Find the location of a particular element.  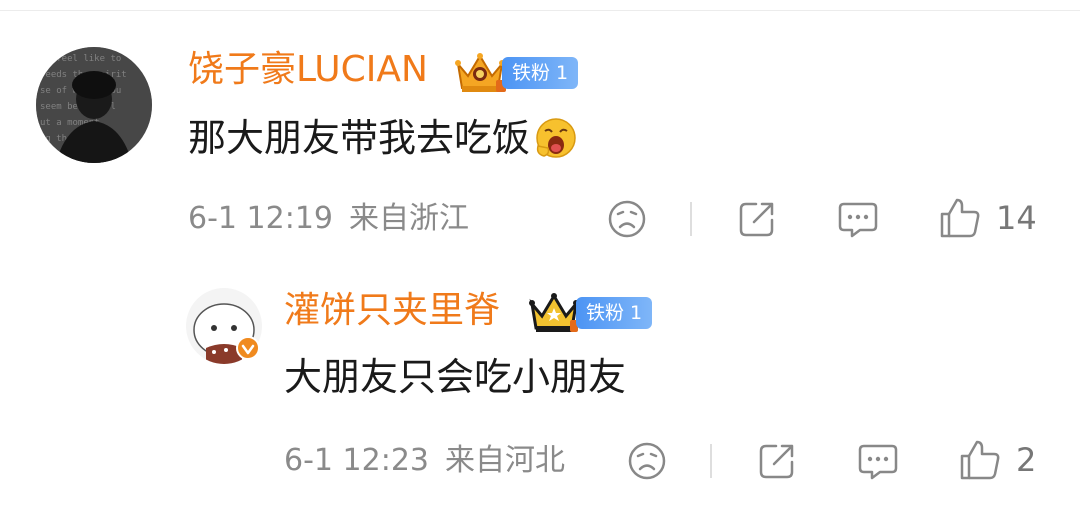

comment-body: 大朋友只会吃小朋友 is located at coordinates (455, 377).